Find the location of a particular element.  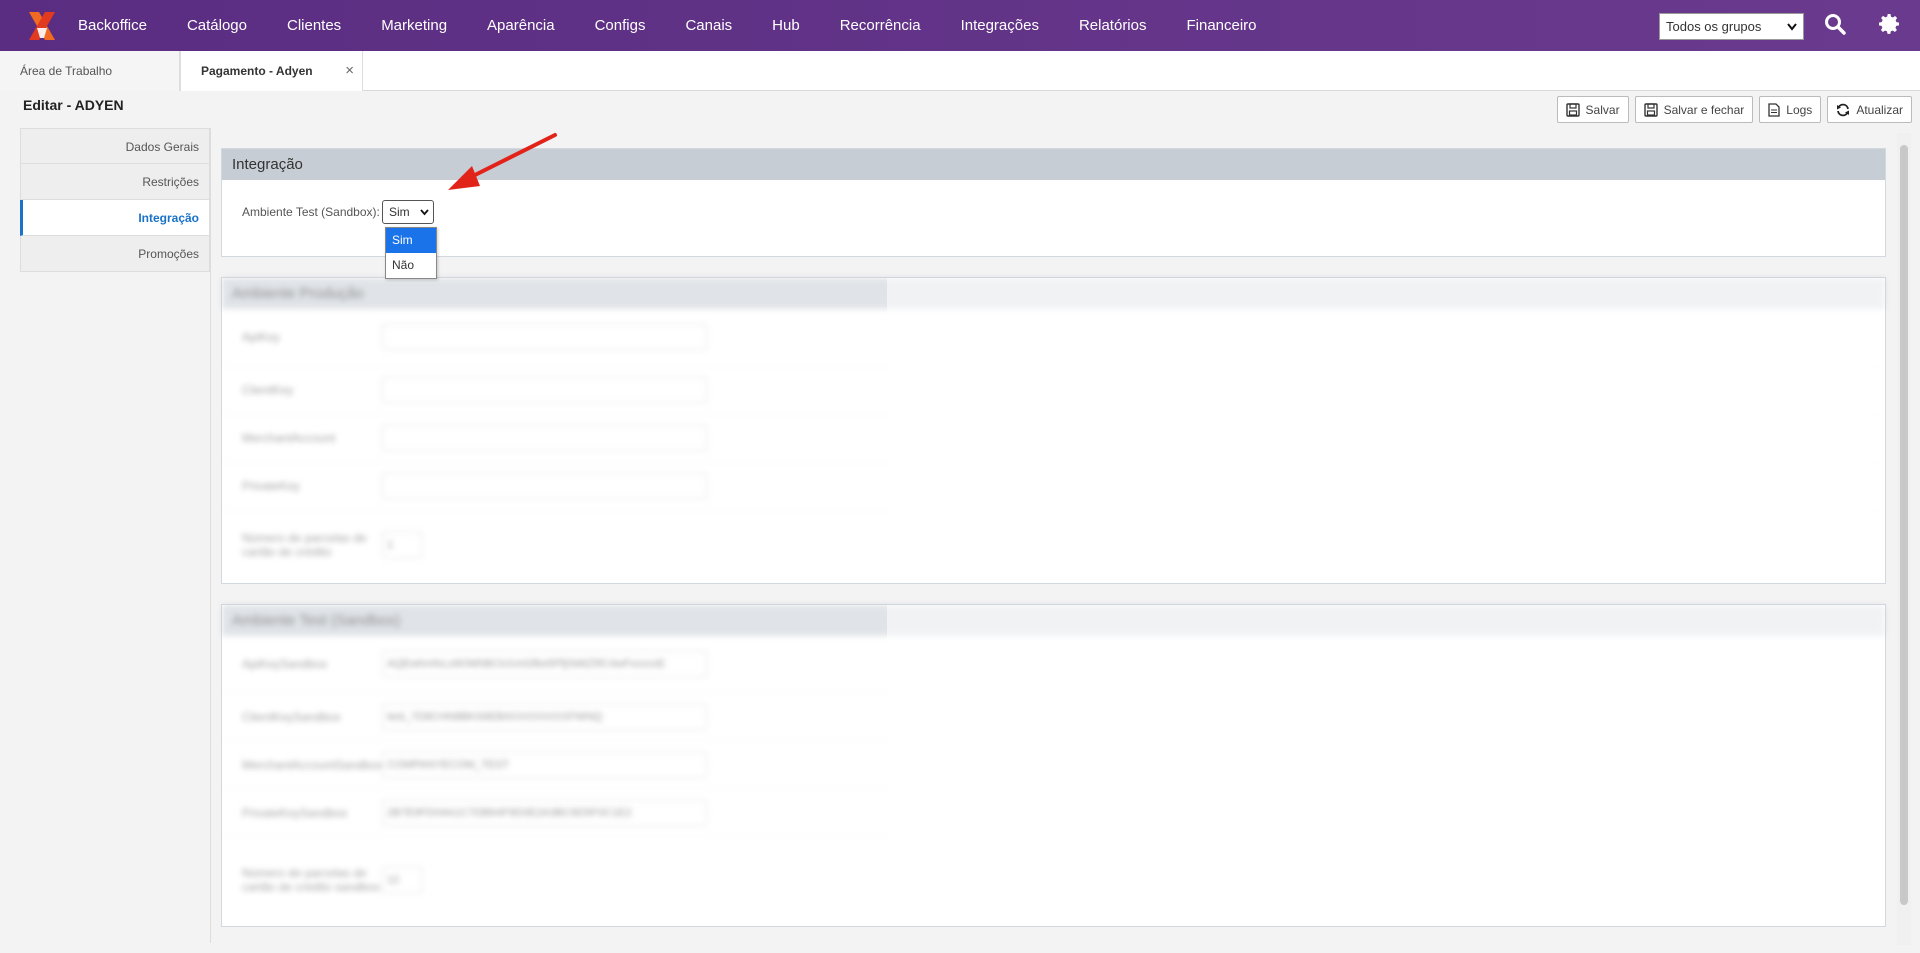

save-and-close-button: Salvar e fechar is located at coordinates (1694, 109).